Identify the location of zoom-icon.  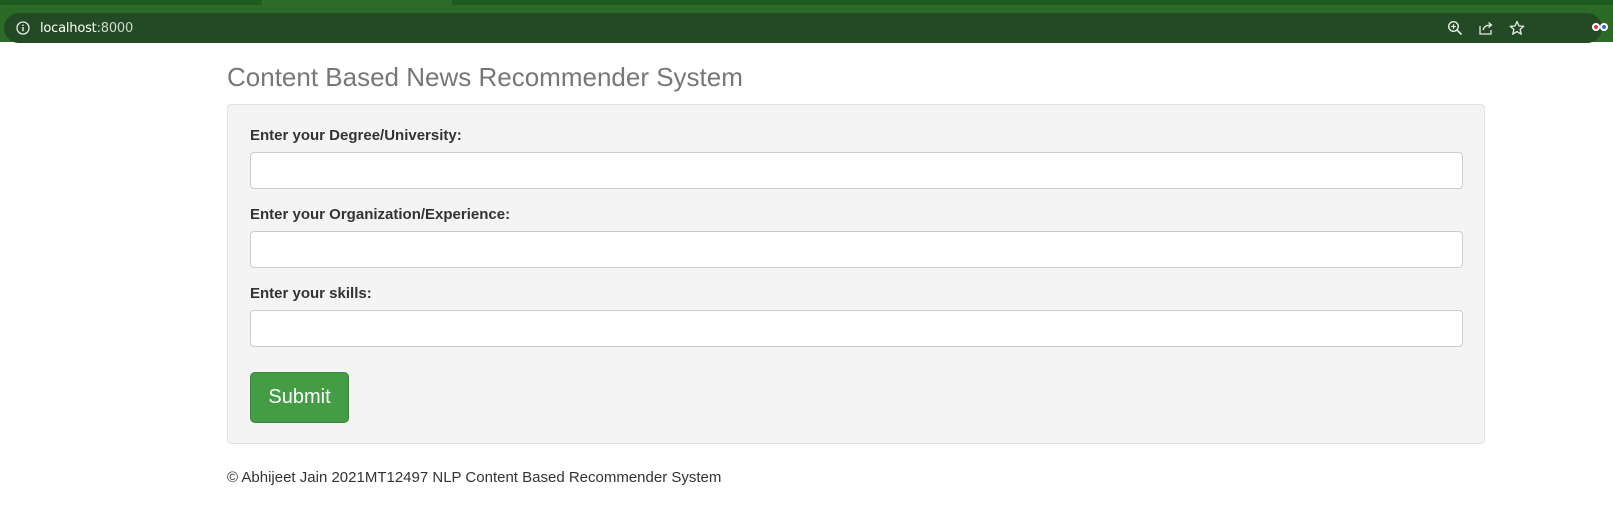
(1455, 28).